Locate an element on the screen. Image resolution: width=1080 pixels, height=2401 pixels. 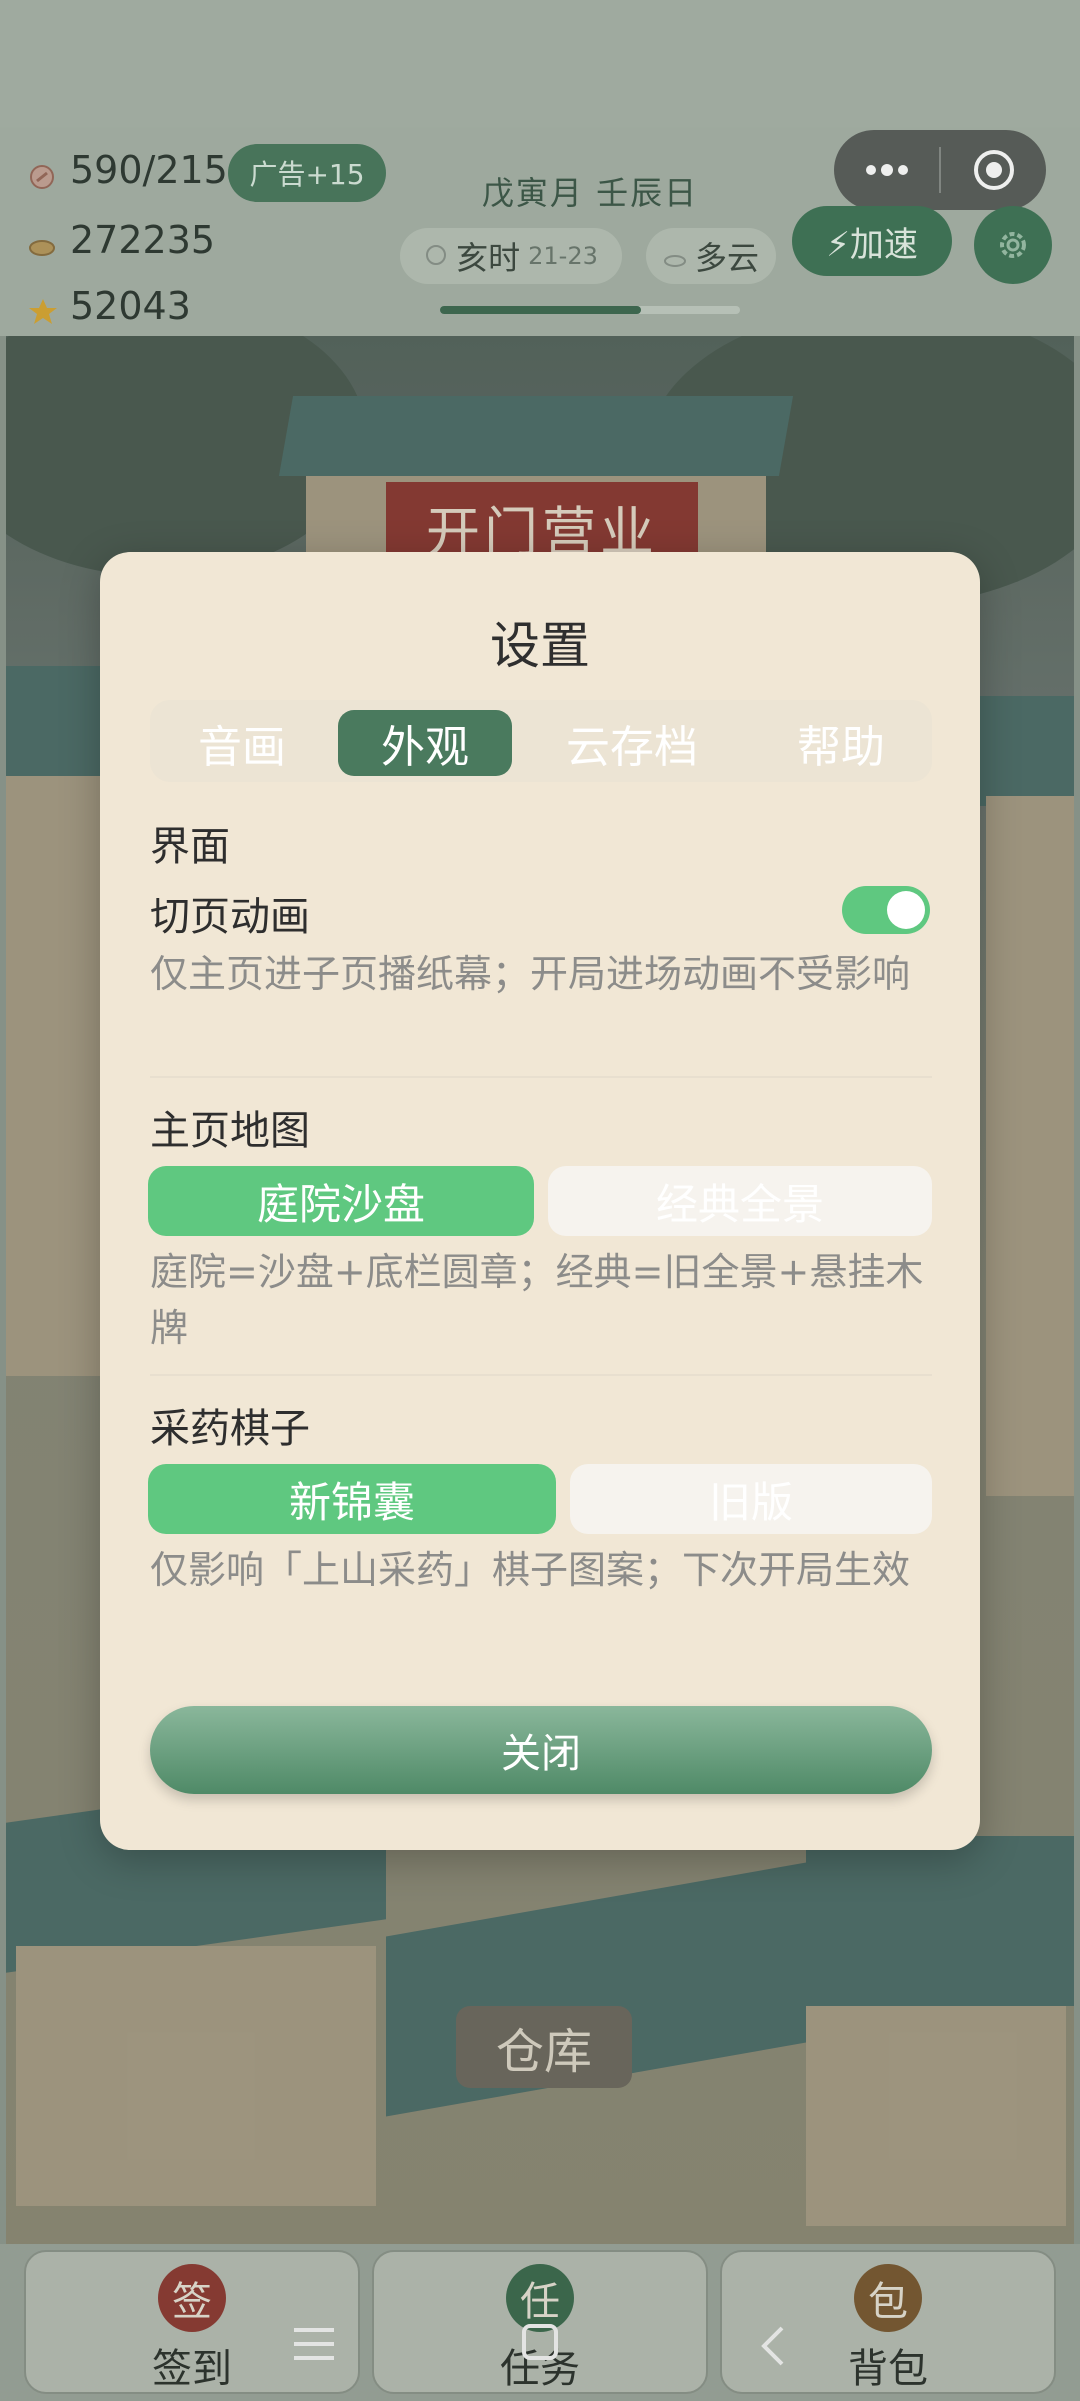
tab-audio-visual: 音画 is located at coordinates (242, 743).